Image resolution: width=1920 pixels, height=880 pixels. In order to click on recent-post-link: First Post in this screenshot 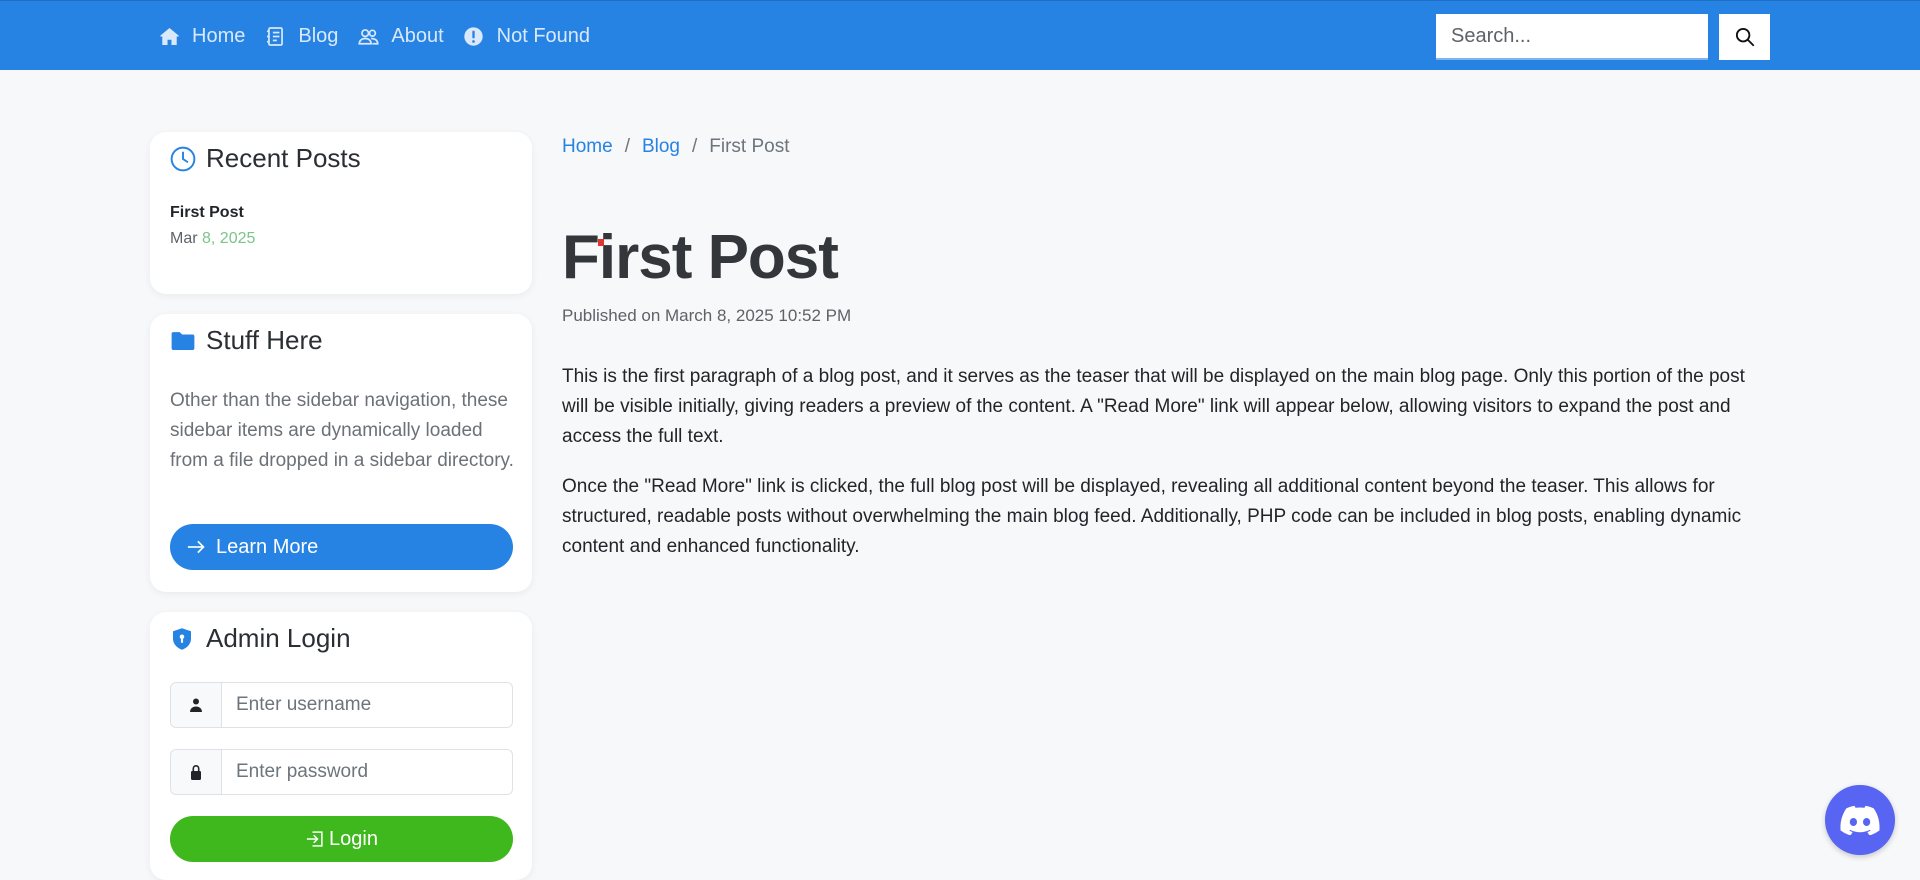, I will do `click(207, 213)`.